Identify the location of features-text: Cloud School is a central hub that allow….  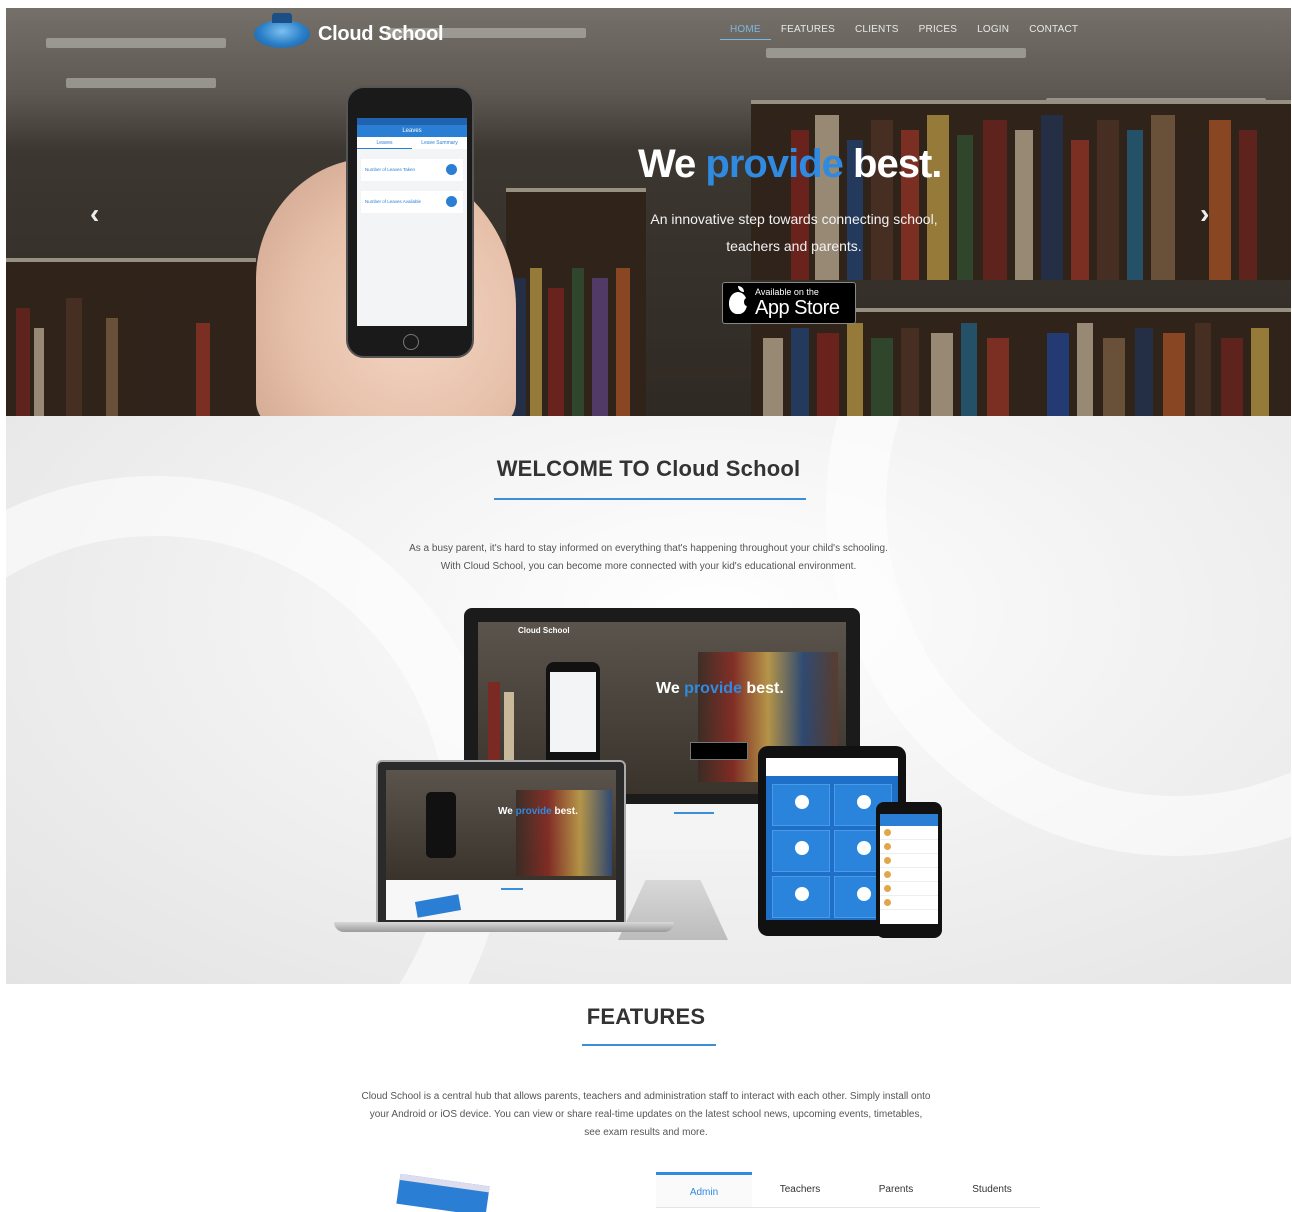
(646, 1114).